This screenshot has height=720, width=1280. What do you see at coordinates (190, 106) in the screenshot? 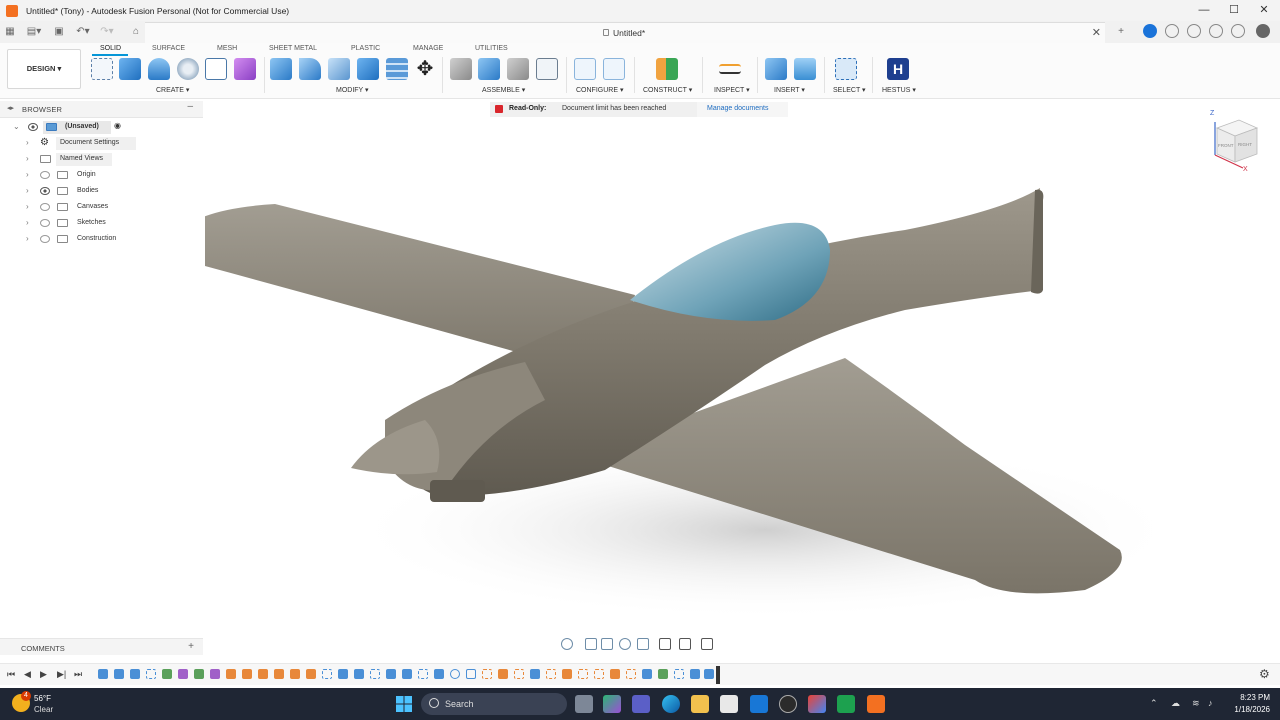
I see `minimize-panel-icon: –` at bounding box center [190, 106].